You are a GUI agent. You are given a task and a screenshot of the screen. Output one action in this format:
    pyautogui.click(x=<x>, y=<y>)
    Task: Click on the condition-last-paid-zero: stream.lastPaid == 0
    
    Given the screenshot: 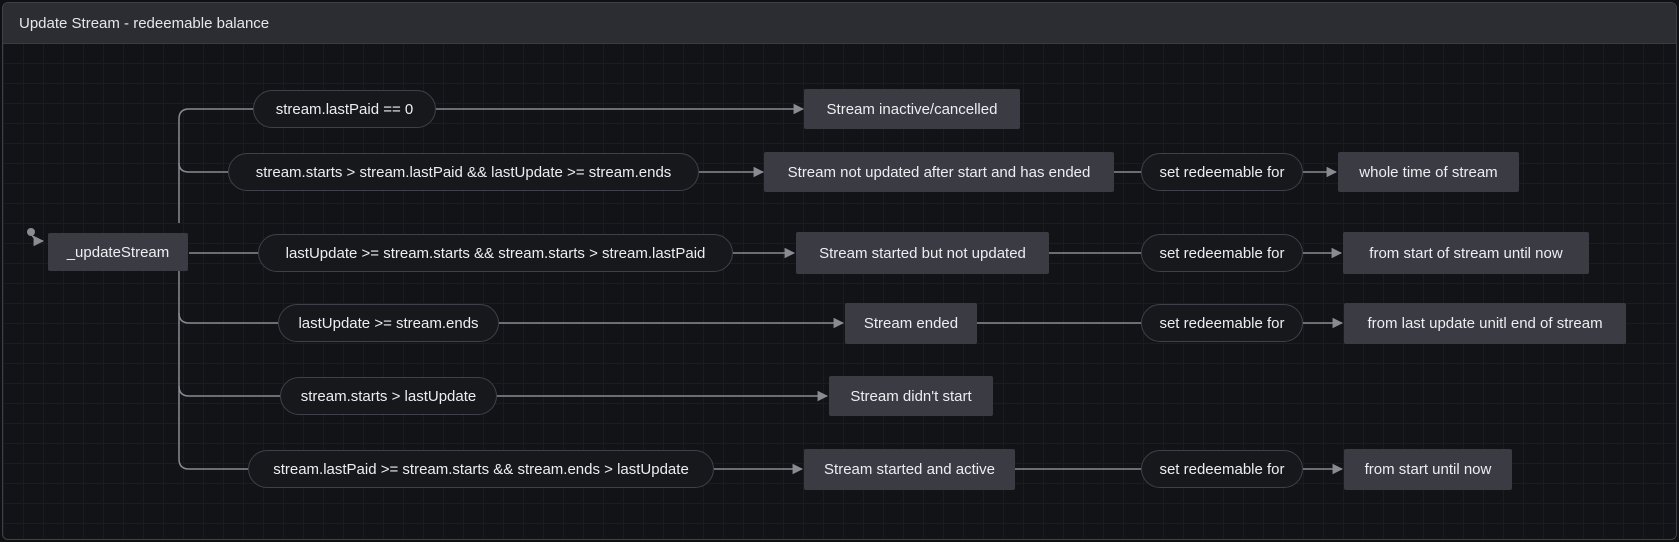 What is the action you would take?
    pyautogui.click(x=344, y=109)
    